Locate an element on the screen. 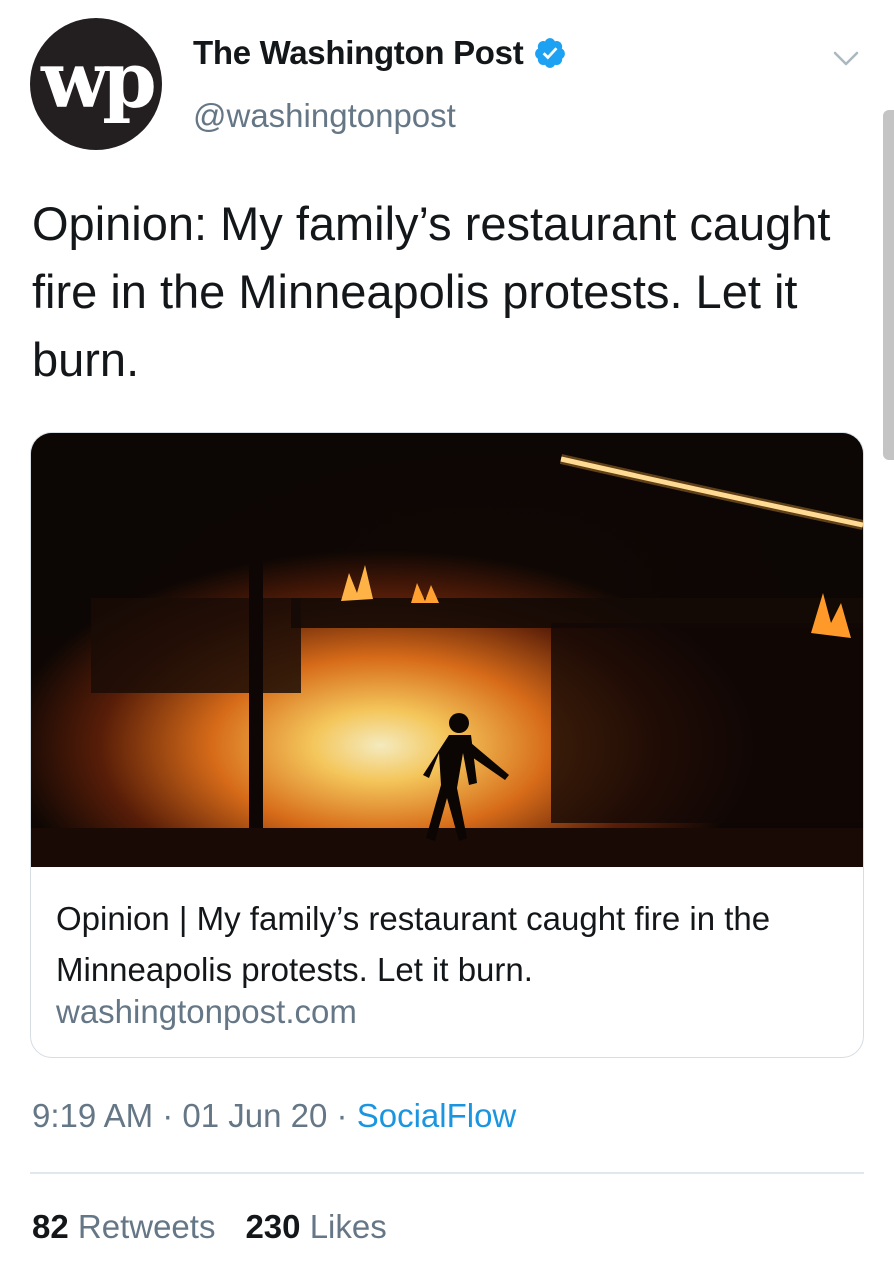 The height and width of the screenshot is (1280, 894). scrollbar is located at coordinates (888, 285).